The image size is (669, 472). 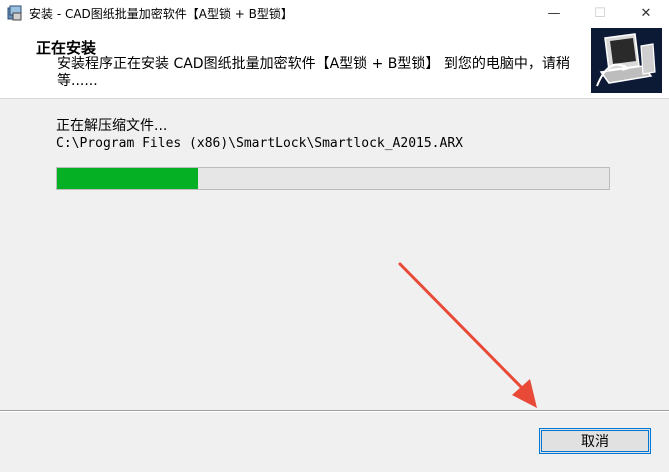 What do you see at coordinates (646, 13) in the screenshot?
I see `close-button: ✕` at bounding box center [646, 13].